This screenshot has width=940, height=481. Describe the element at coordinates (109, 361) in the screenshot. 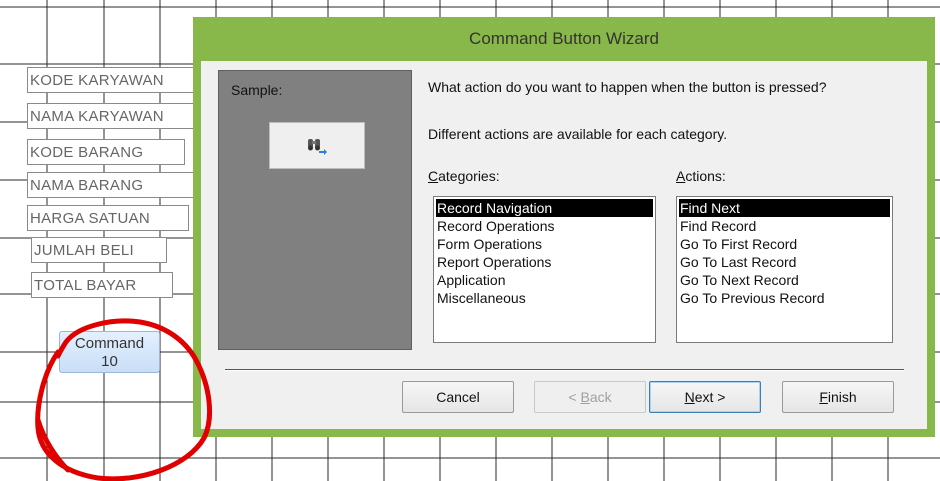

I see `command-button-number: 10` at that location.